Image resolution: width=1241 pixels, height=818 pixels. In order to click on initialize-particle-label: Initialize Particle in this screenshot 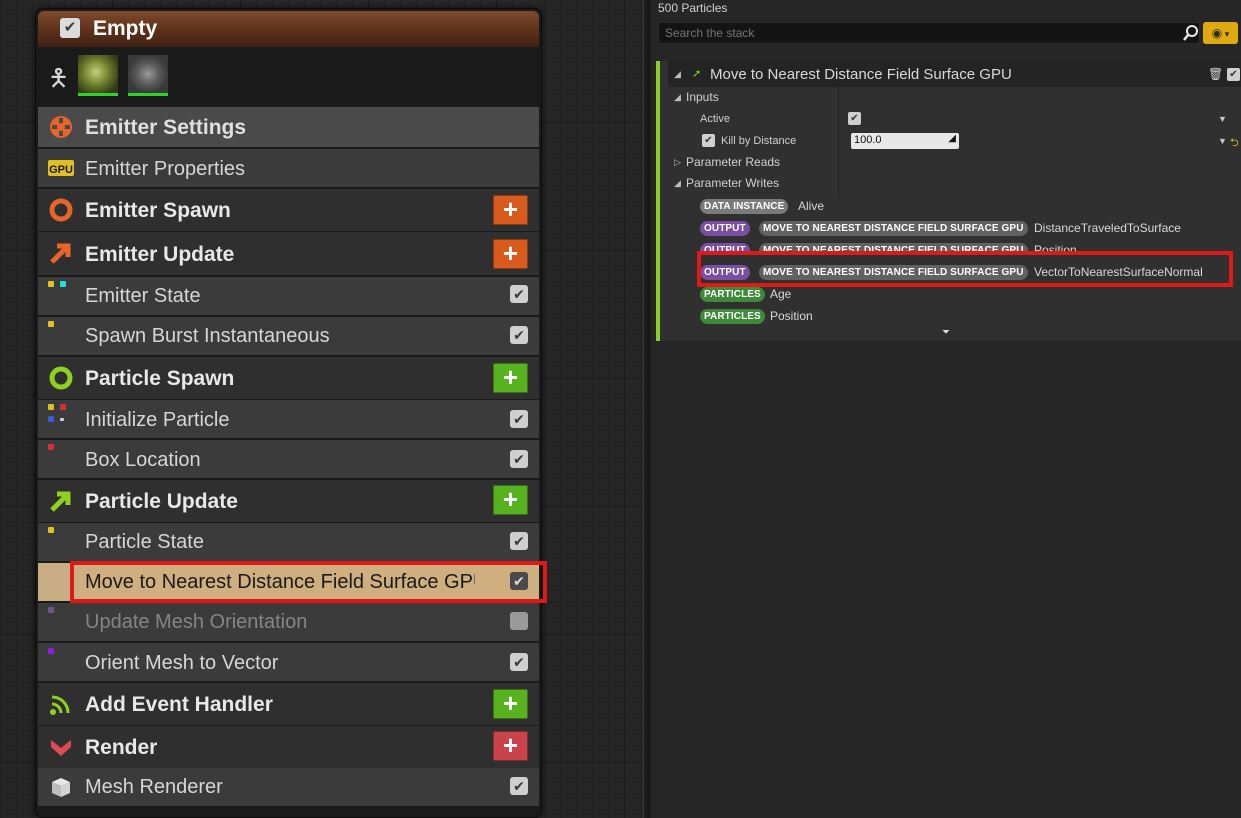, I will do `click(157, 420)`.